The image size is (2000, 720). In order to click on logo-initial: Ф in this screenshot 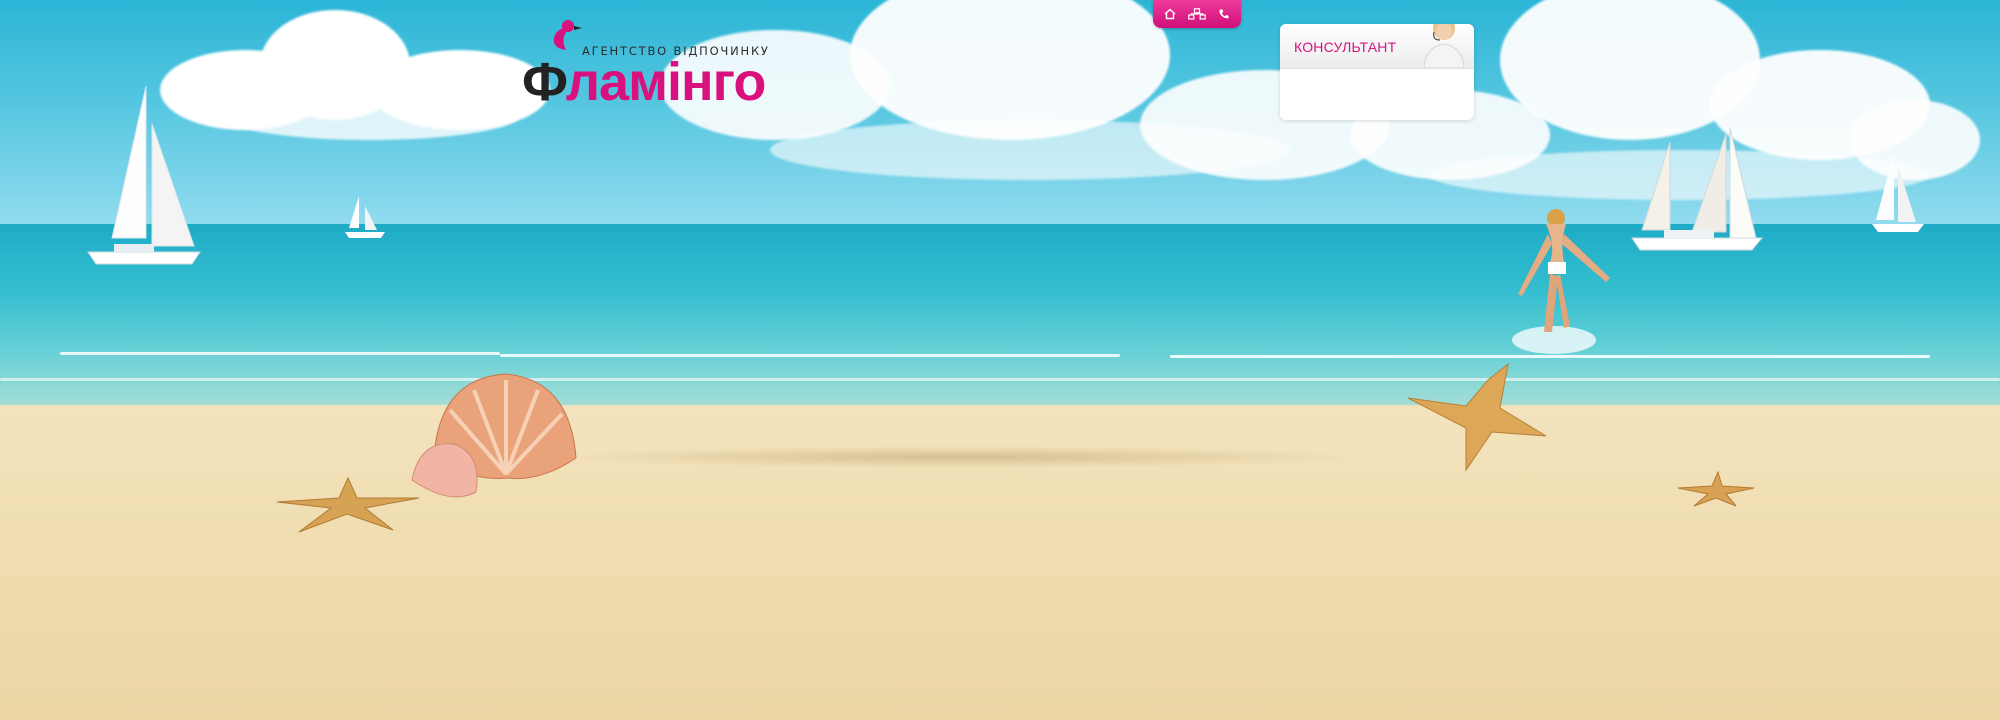, I will do `click(544, 82)`.